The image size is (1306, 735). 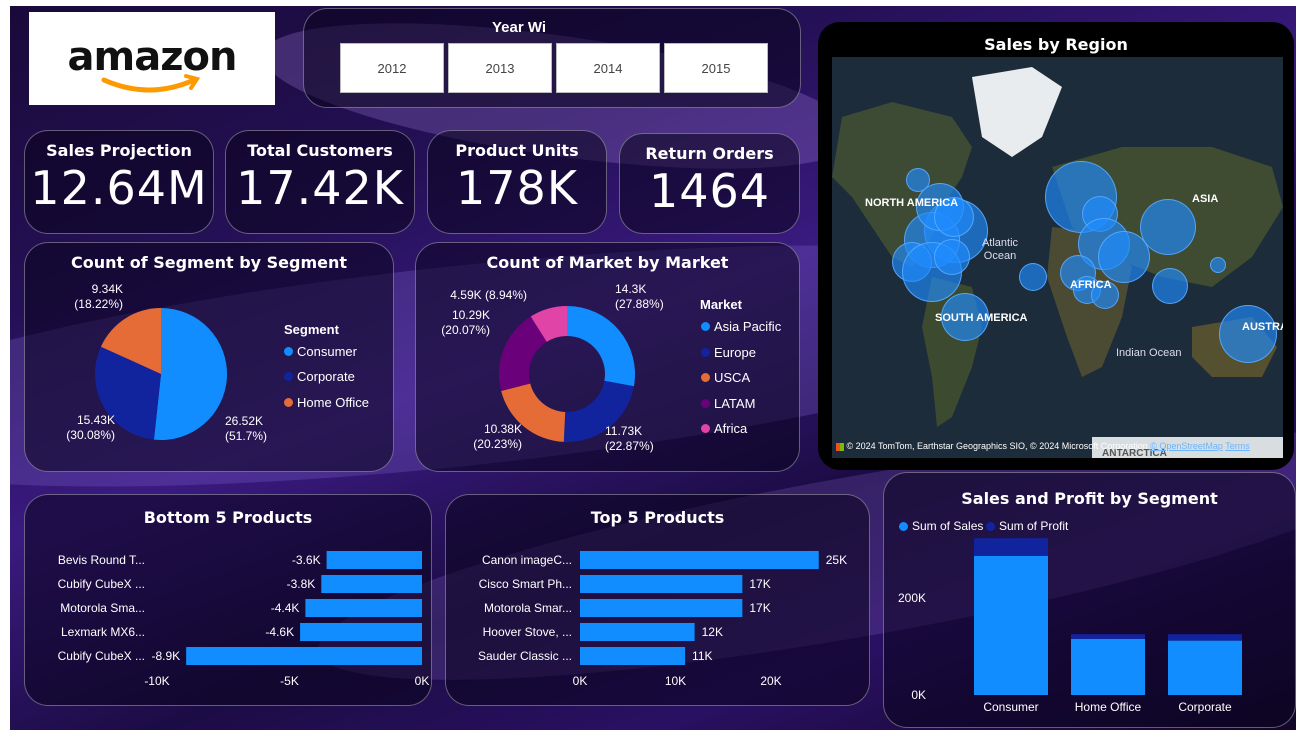 I want to click on map-title: Sales by Region, so click(x=1056, y=44).